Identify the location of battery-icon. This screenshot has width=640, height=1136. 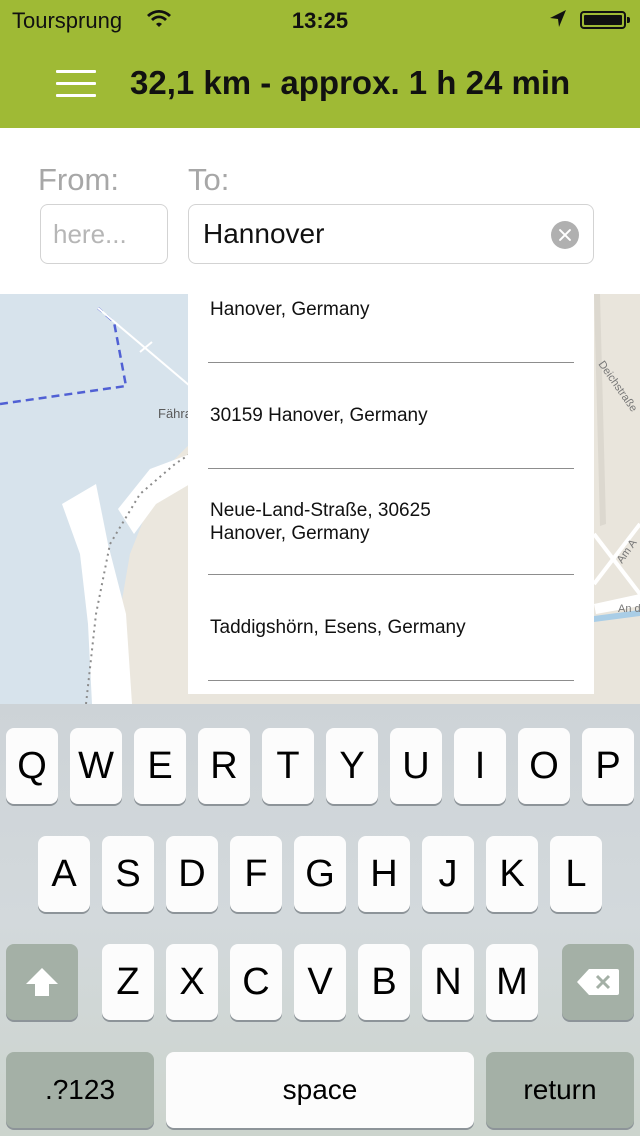
(605, 20).